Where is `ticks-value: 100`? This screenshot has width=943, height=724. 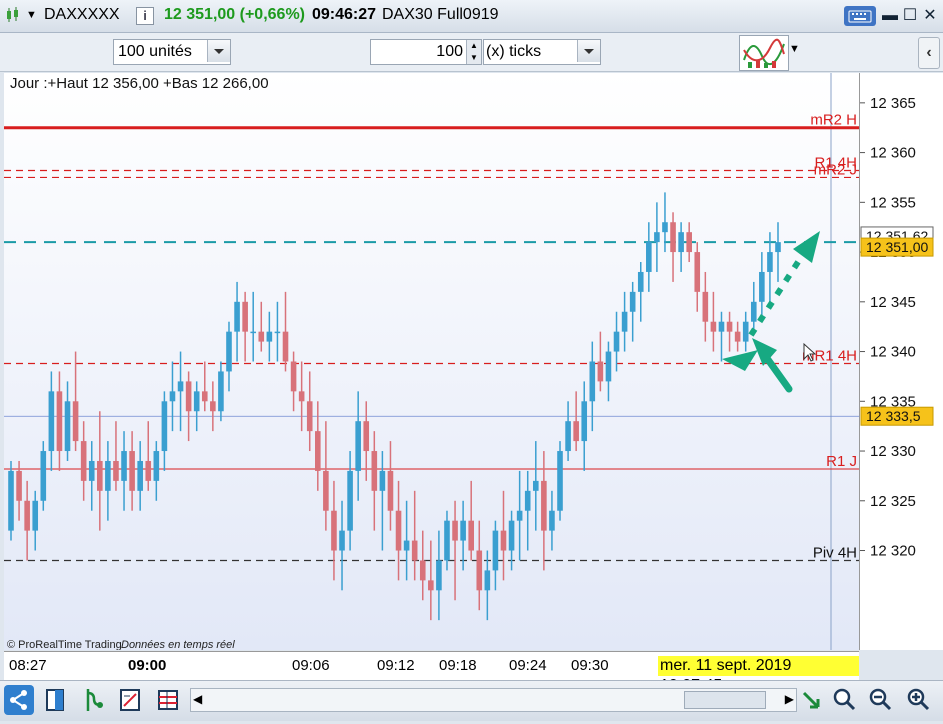 ticks-value: 100 is located at coordinates (449, 51).